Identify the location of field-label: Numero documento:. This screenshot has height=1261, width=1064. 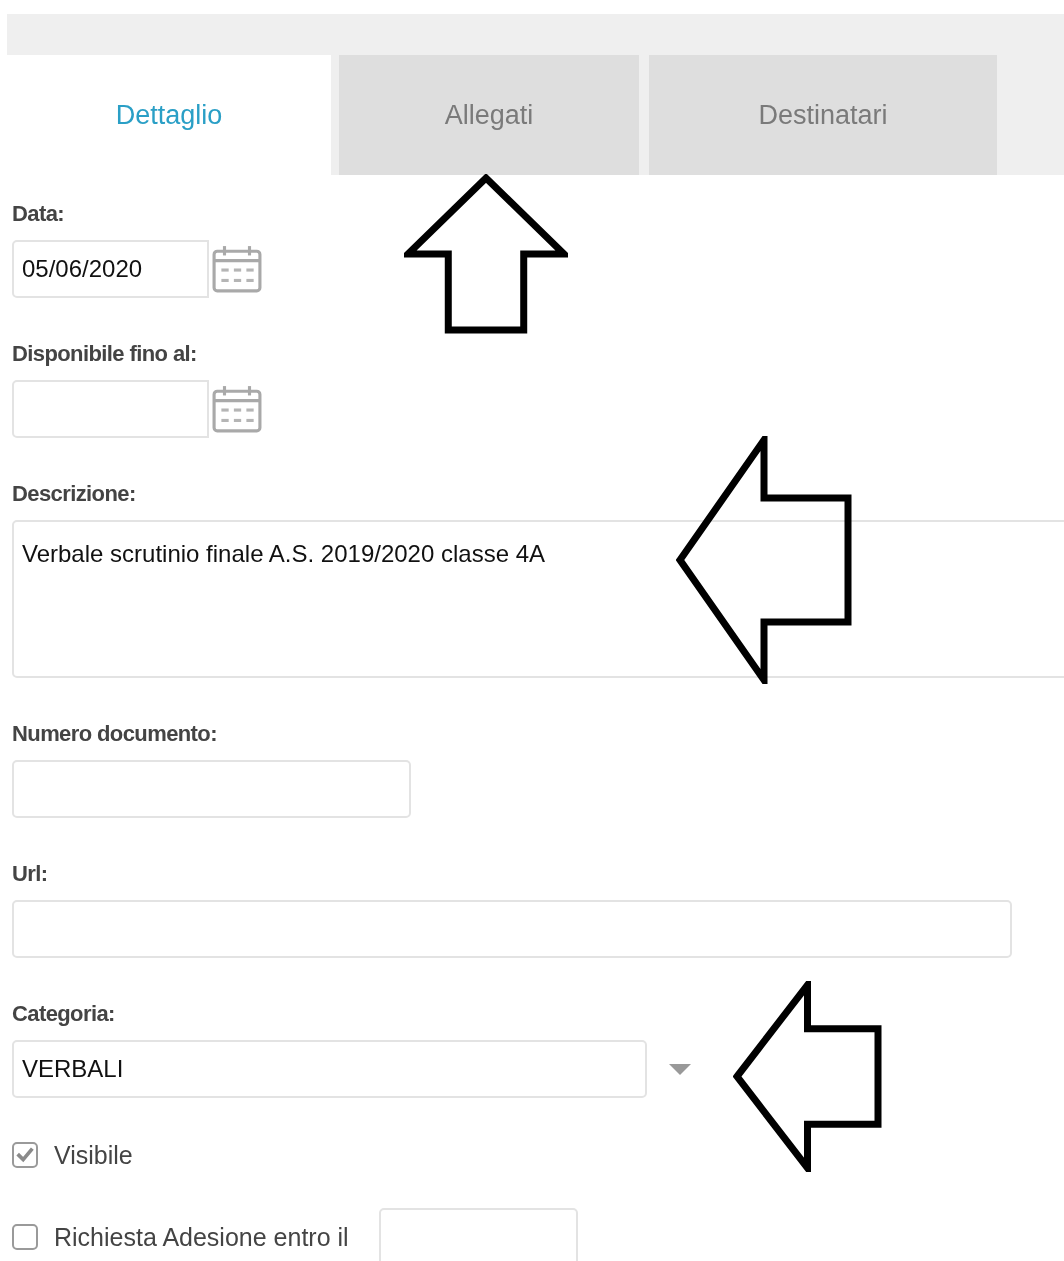
(114, 733).